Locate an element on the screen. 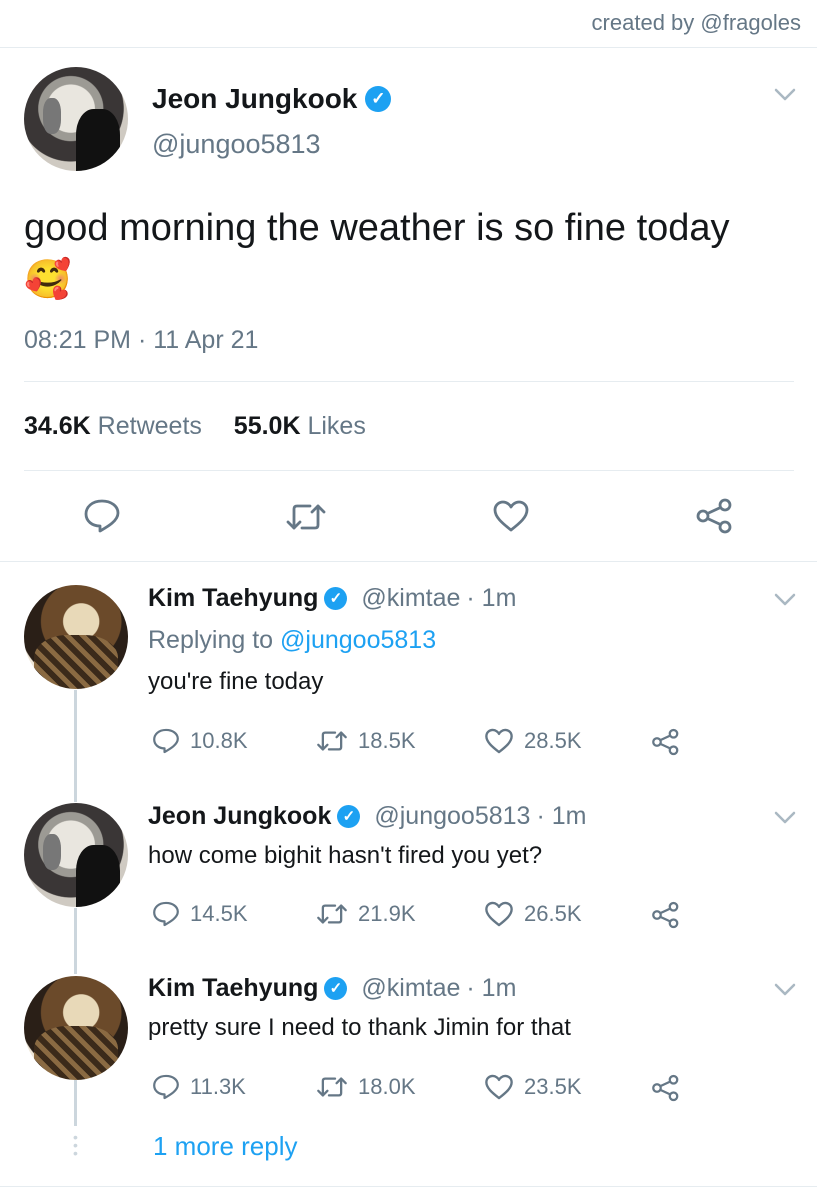  likes-label: Likes is located at coordinates (336, 426).